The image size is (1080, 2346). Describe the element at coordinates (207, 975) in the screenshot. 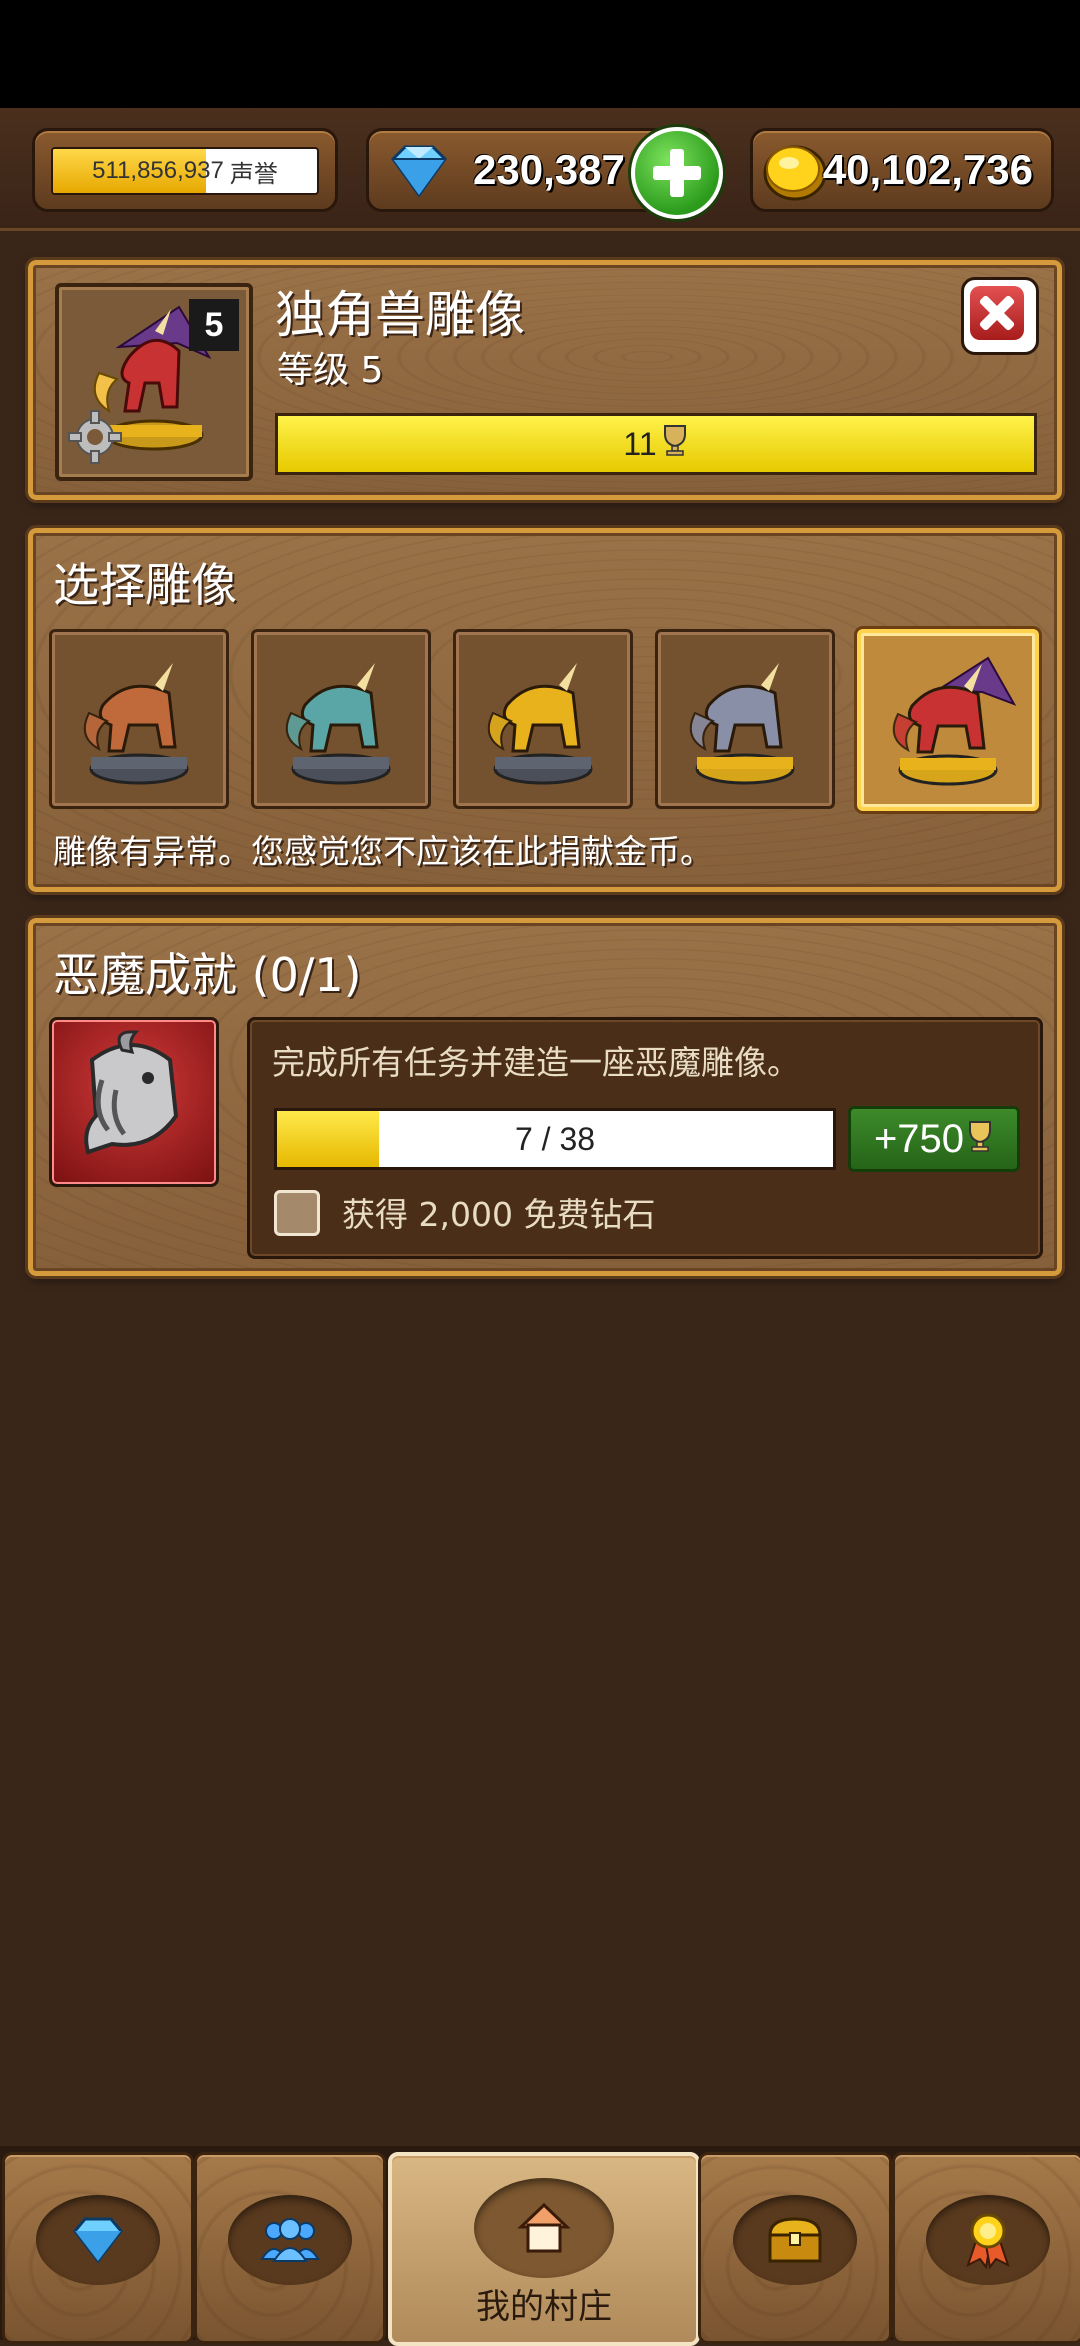

I see `achievement-title: 恶魔成就 (0/1)` at that location.